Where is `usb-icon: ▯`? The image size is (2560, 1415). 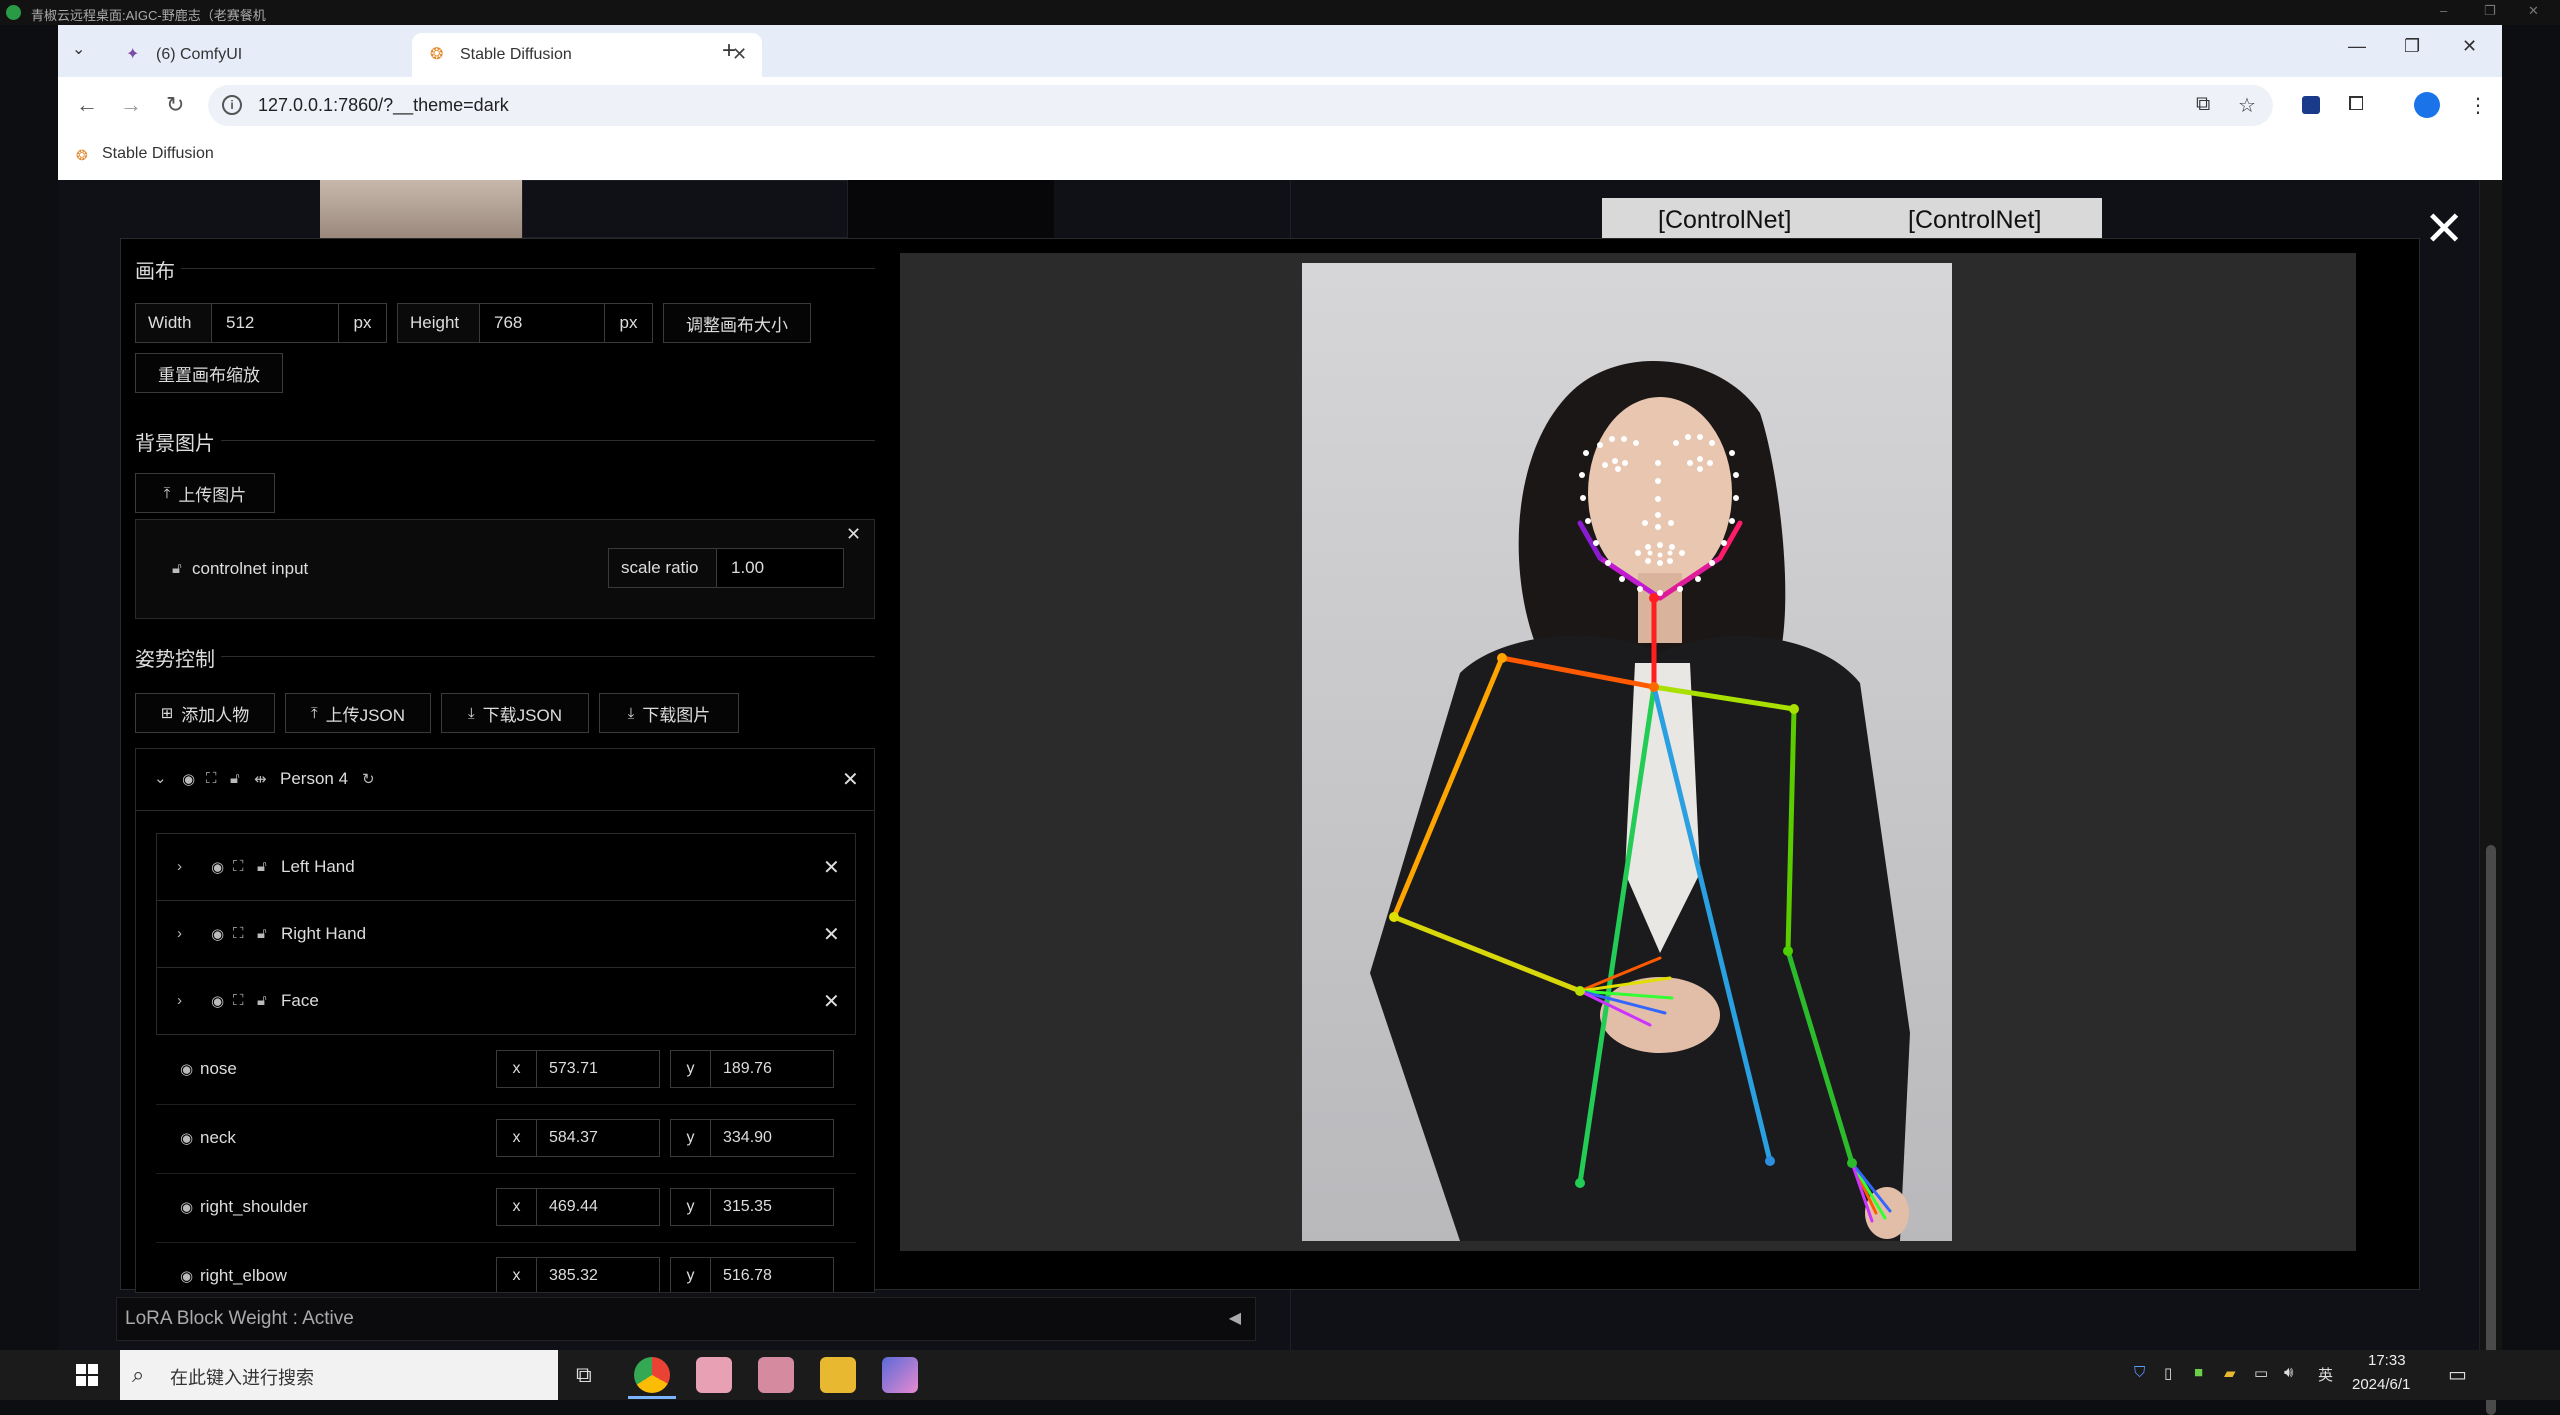 usb-icon: ▯ is located at coordinates (2168, 1373).